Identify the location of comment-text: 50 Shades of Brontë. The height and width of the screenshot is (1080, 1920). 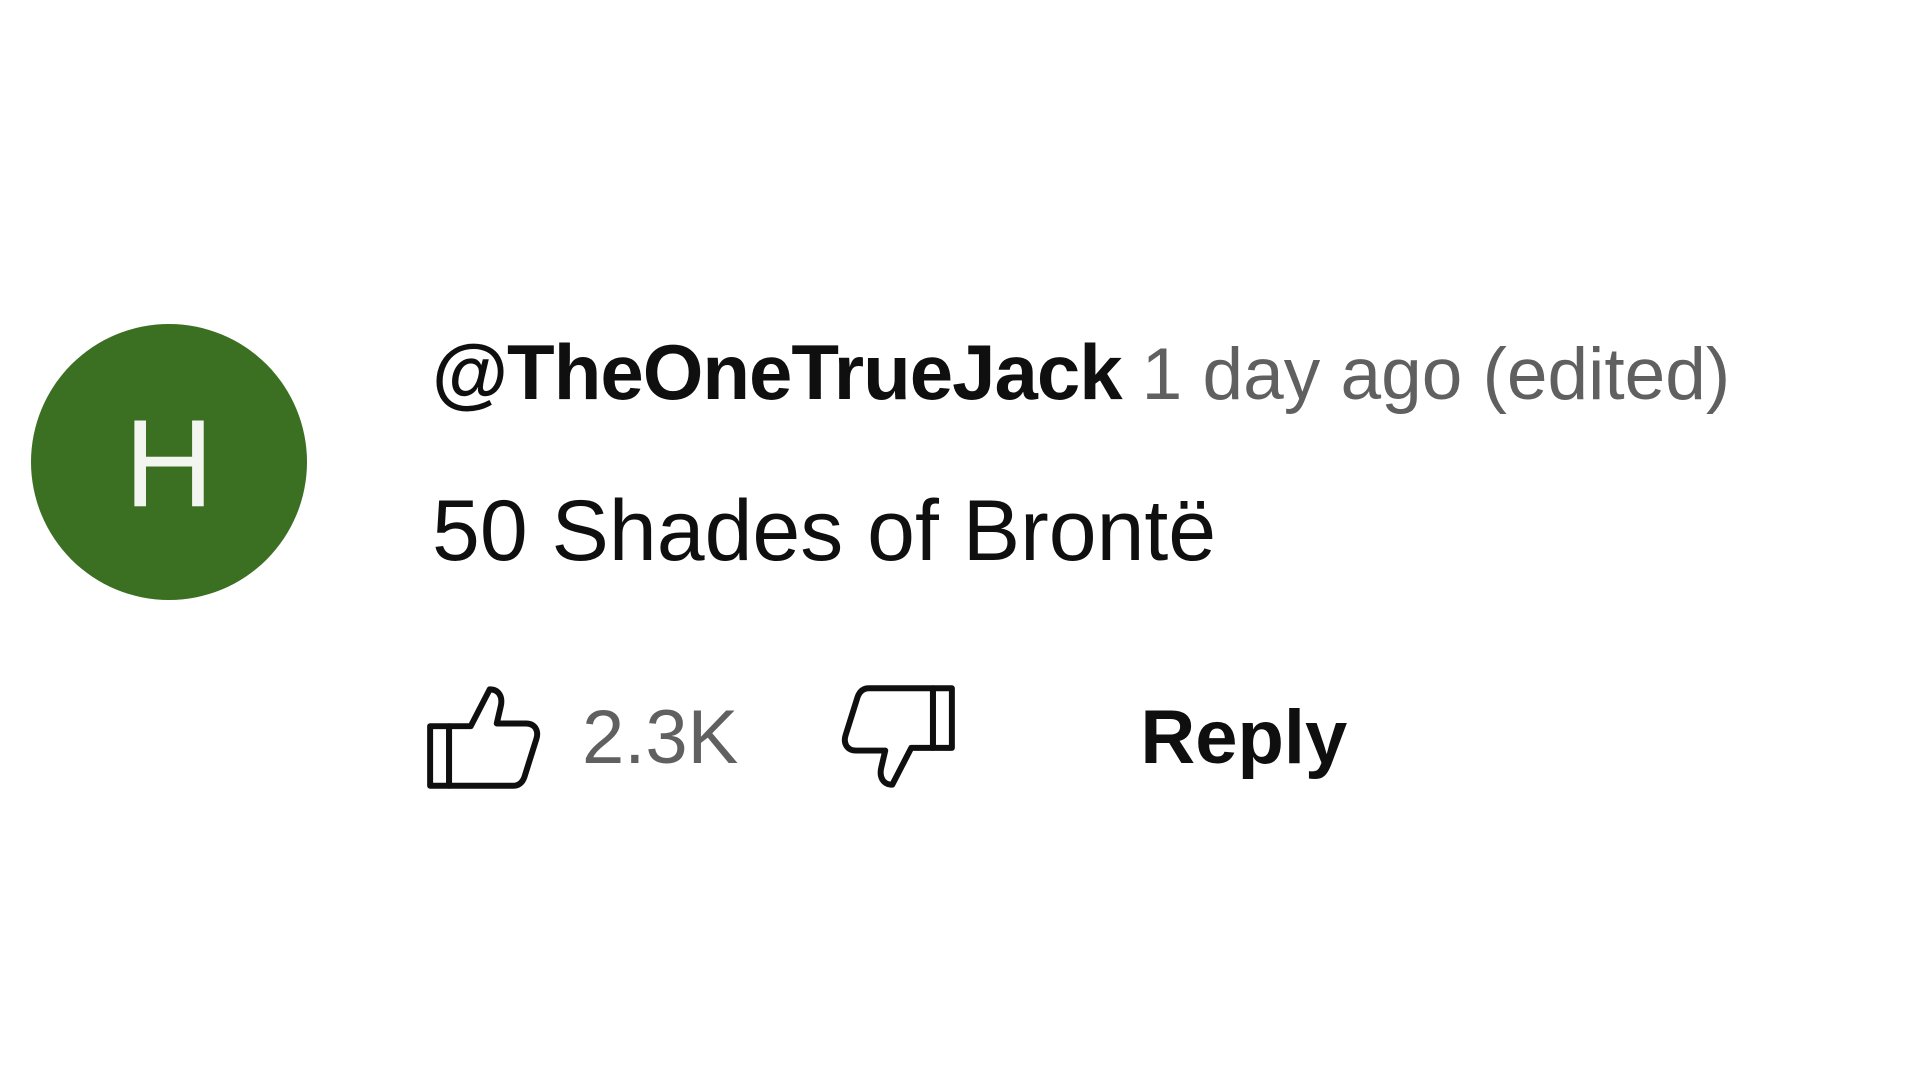
(824, 531).